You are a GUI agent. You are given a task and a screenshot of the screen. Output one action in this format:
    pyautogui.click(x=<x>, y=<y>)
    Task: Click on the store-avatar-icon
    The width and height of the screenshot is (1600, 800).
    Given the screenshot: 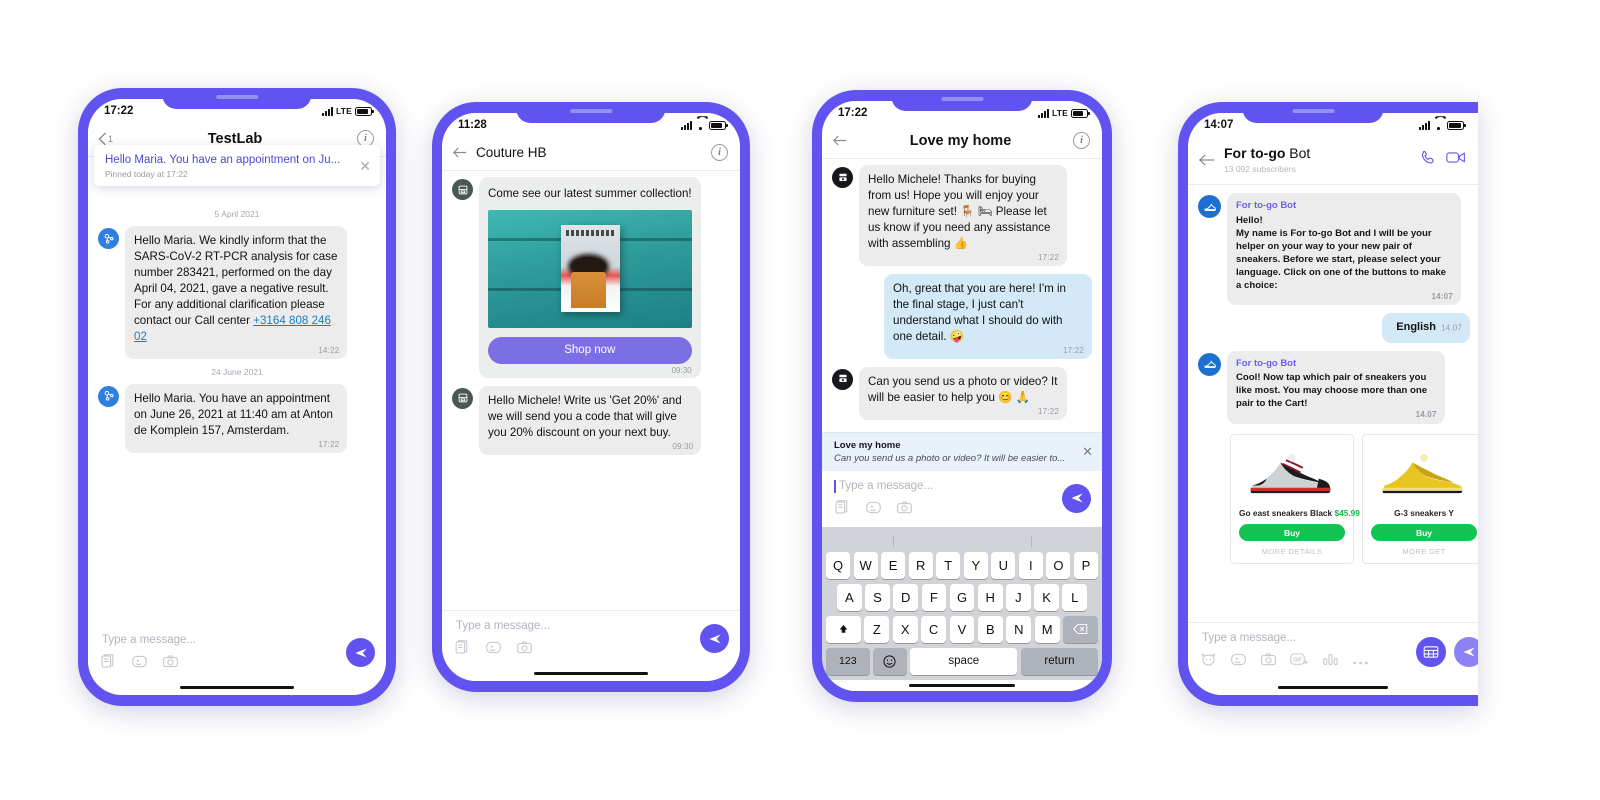 What is the action you would take?
    pyautogui.click(x=462, y=189)
    